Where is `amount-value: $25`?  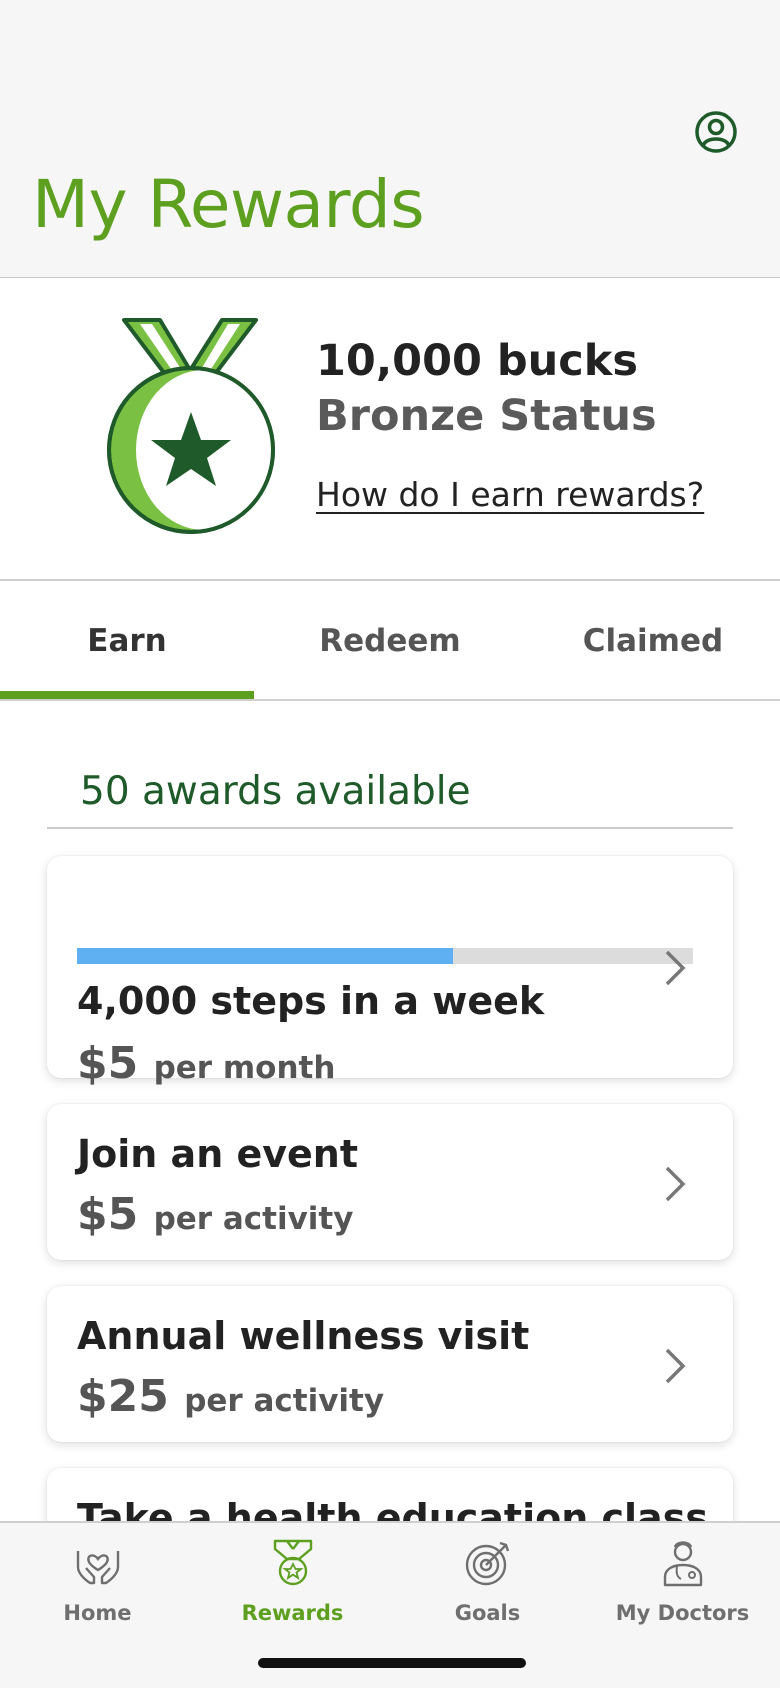
amount-value: $25 is located at coordinates (123, 1396).